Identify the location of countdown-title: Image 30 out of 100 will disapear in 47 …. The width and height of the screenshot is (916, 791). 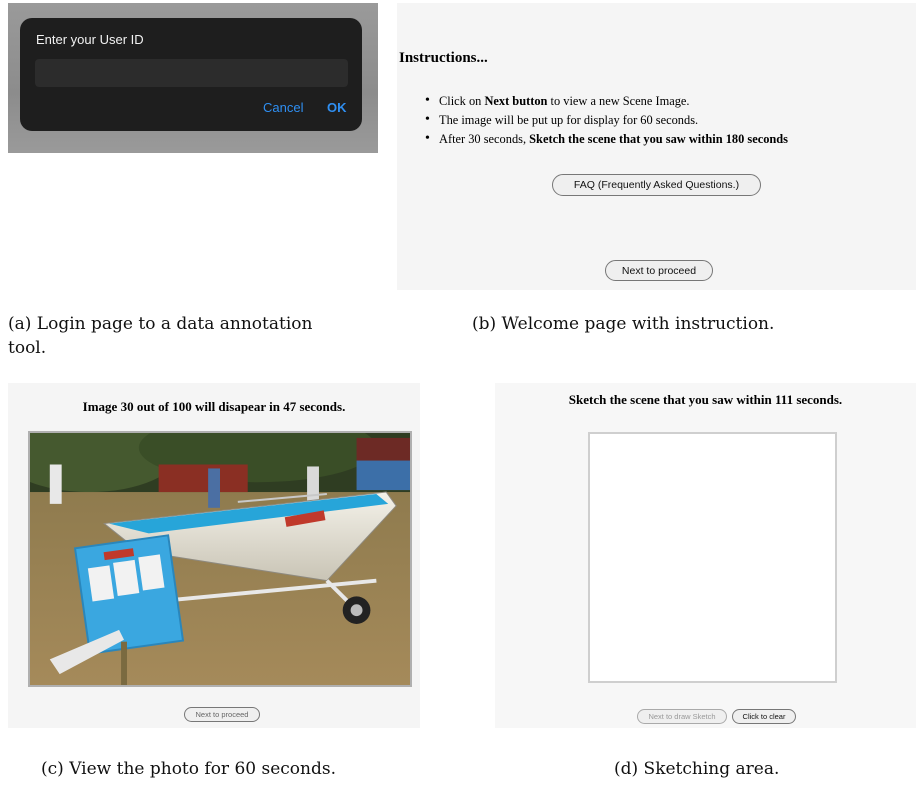
(214, 406).